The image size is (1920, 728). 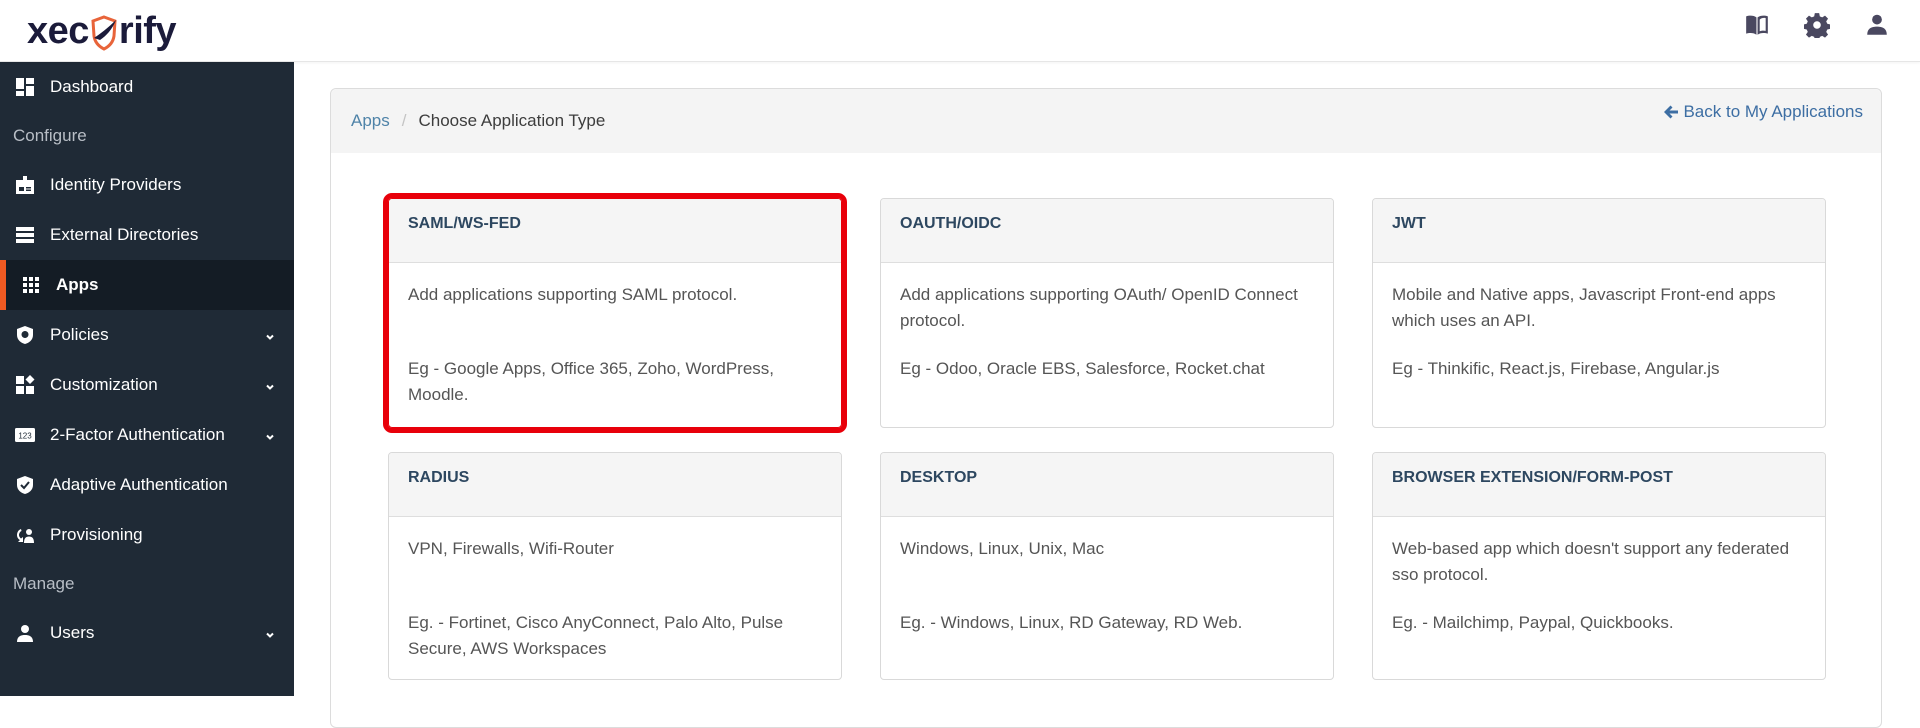 What do you see at coordinates (139, 484) in the screenshot?
I see `sidebar-item-label: Adaptive Authentication` at bounding box center [139, 484].